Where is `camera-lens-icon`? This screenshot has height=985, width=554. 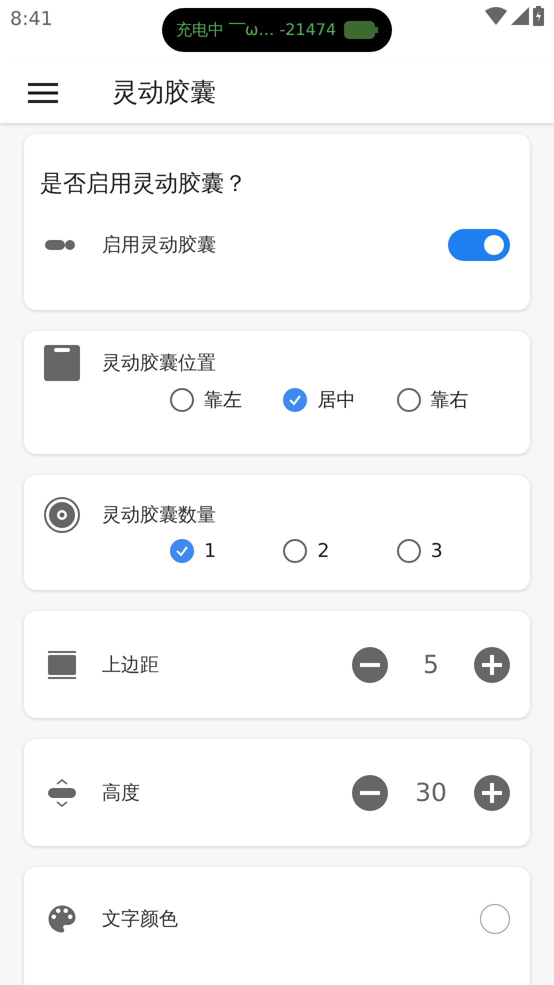
camera-lens-icon is located at coordinates (62, 515).